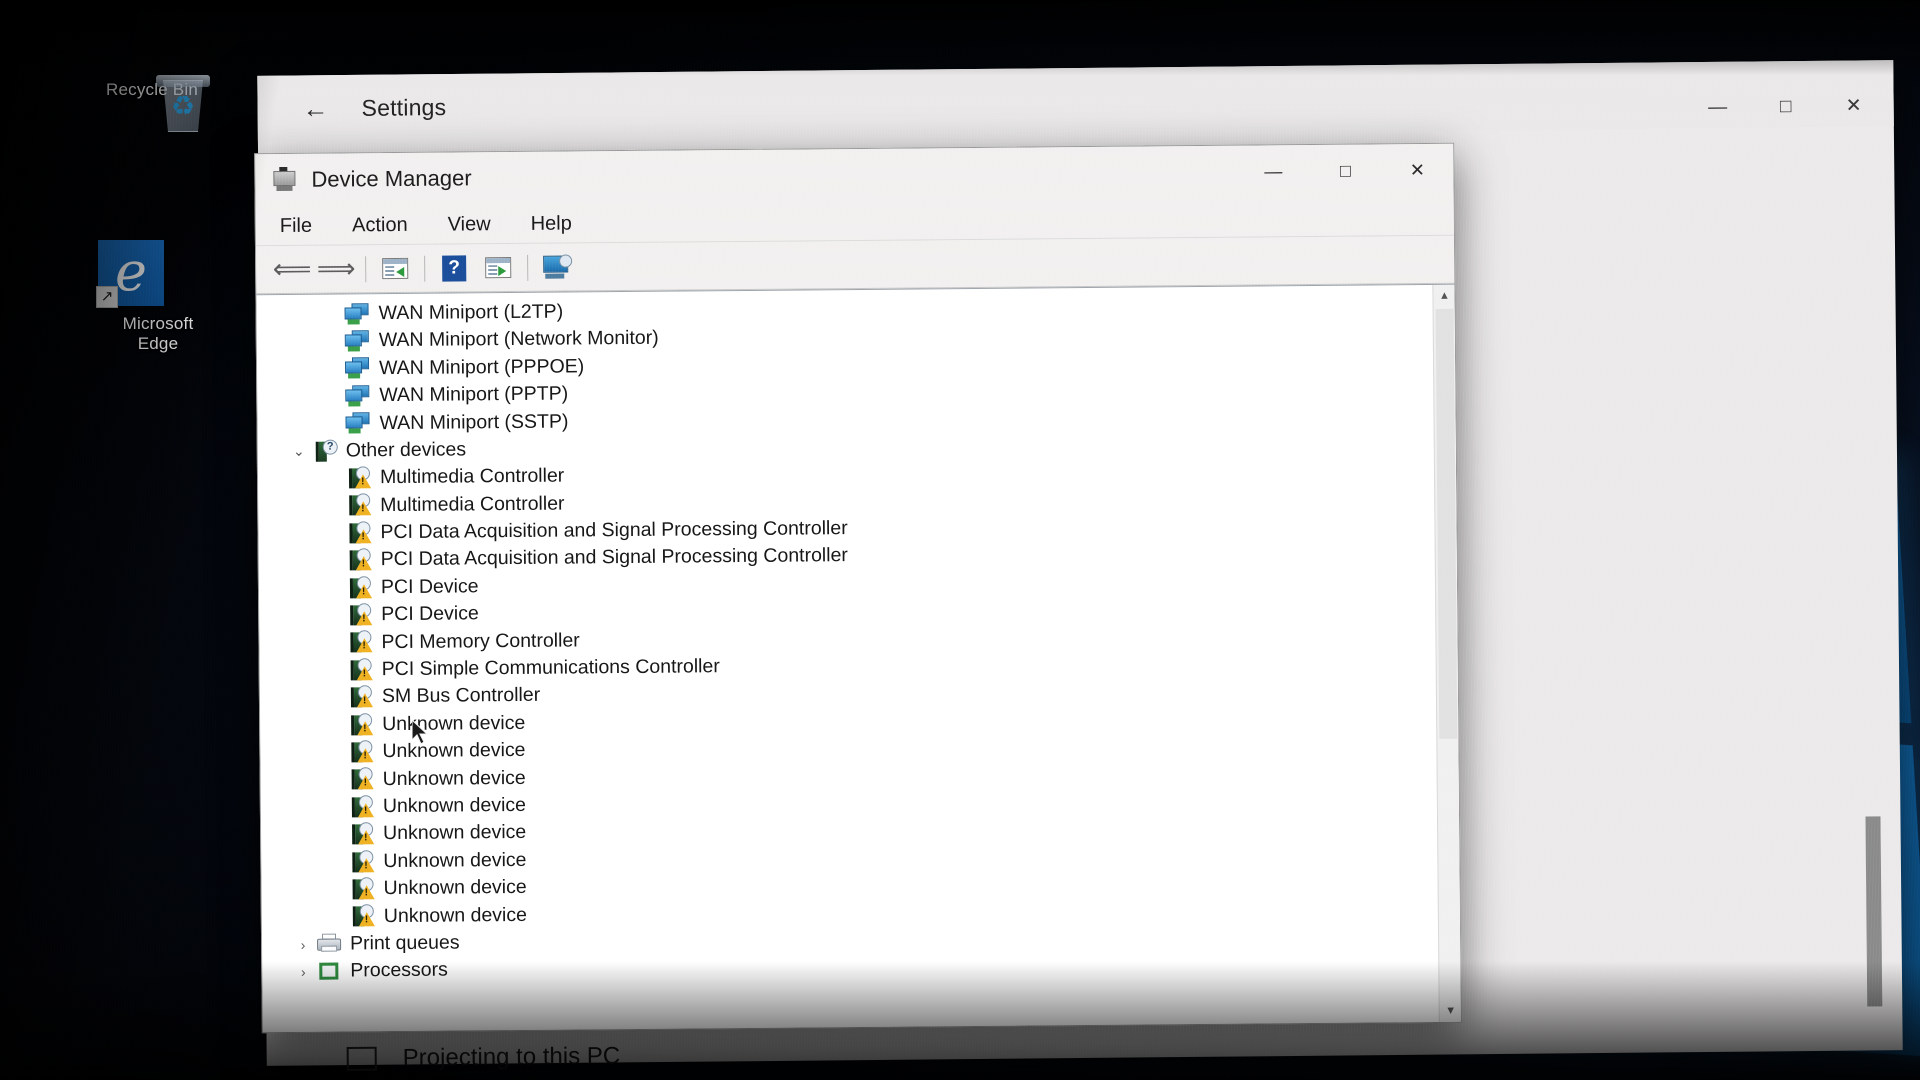 The width and height of the screenshot is (1920, 1080). I want to click on forward-arrow-icon: ⟹, so click(336, 268).